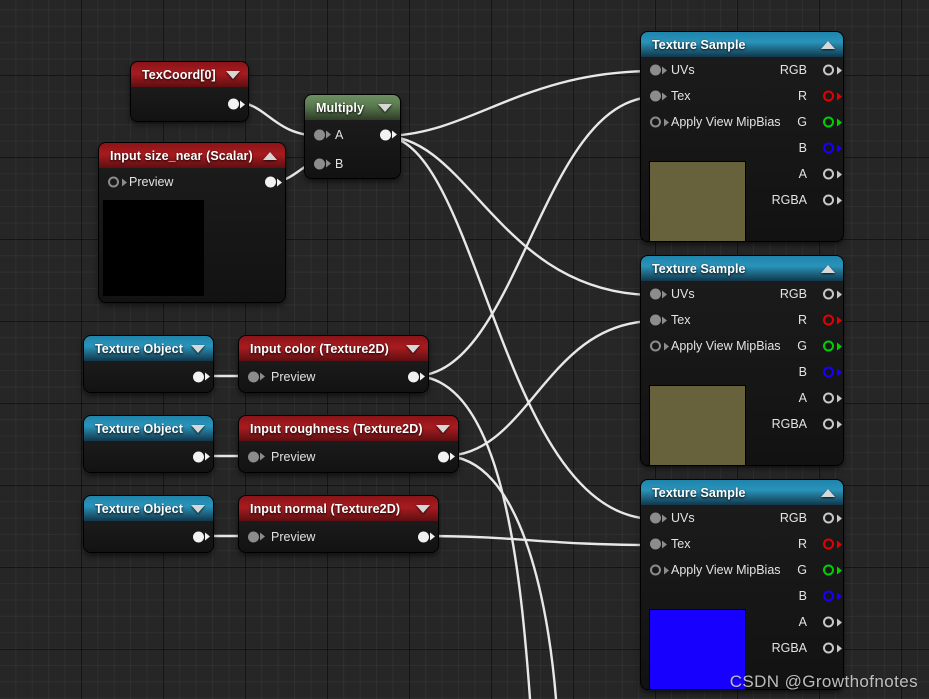 The height and width of the screenshot is (699, 929). Describe the element at coordinates (413, 376) in the screenshot. I see `output-pin-input-color` at that location.